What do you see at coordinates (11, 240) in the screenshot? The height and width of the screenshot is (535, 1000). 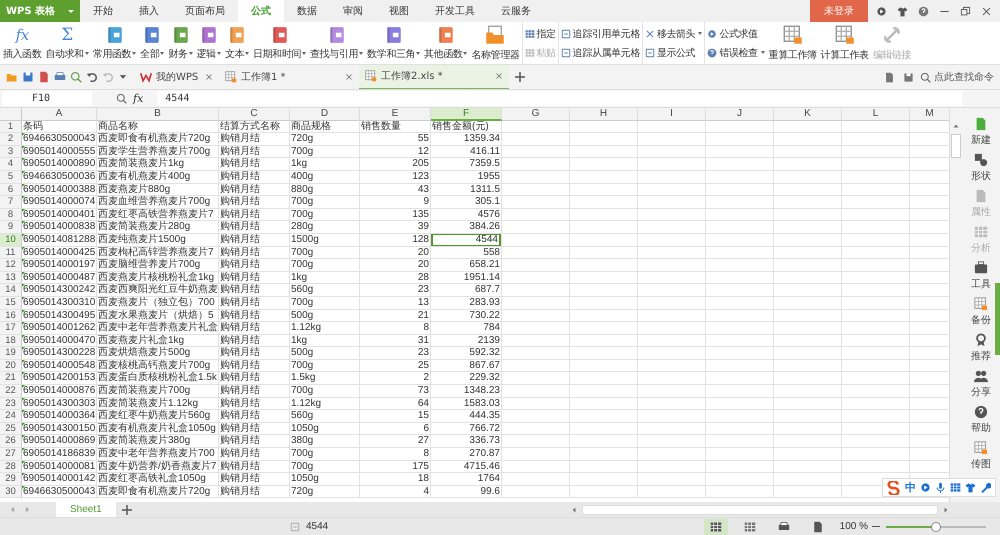 I see `row-header: 10` at bounding box center [11, 240].